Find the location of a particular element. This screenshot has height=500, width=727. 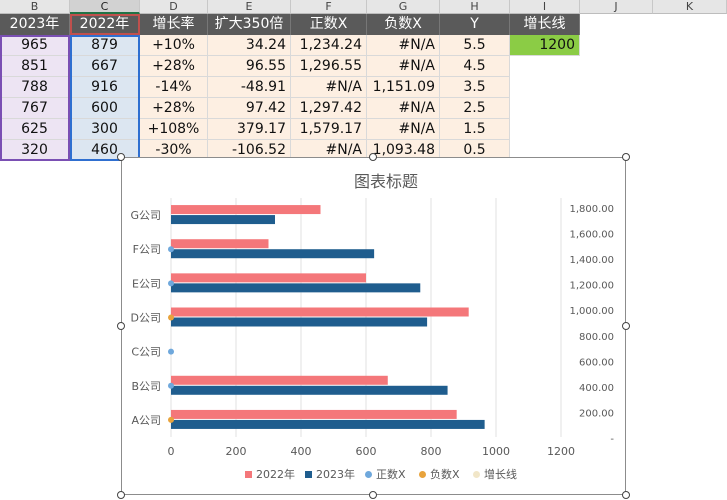

cell-b: 788 is located at coordinates (35, 87).